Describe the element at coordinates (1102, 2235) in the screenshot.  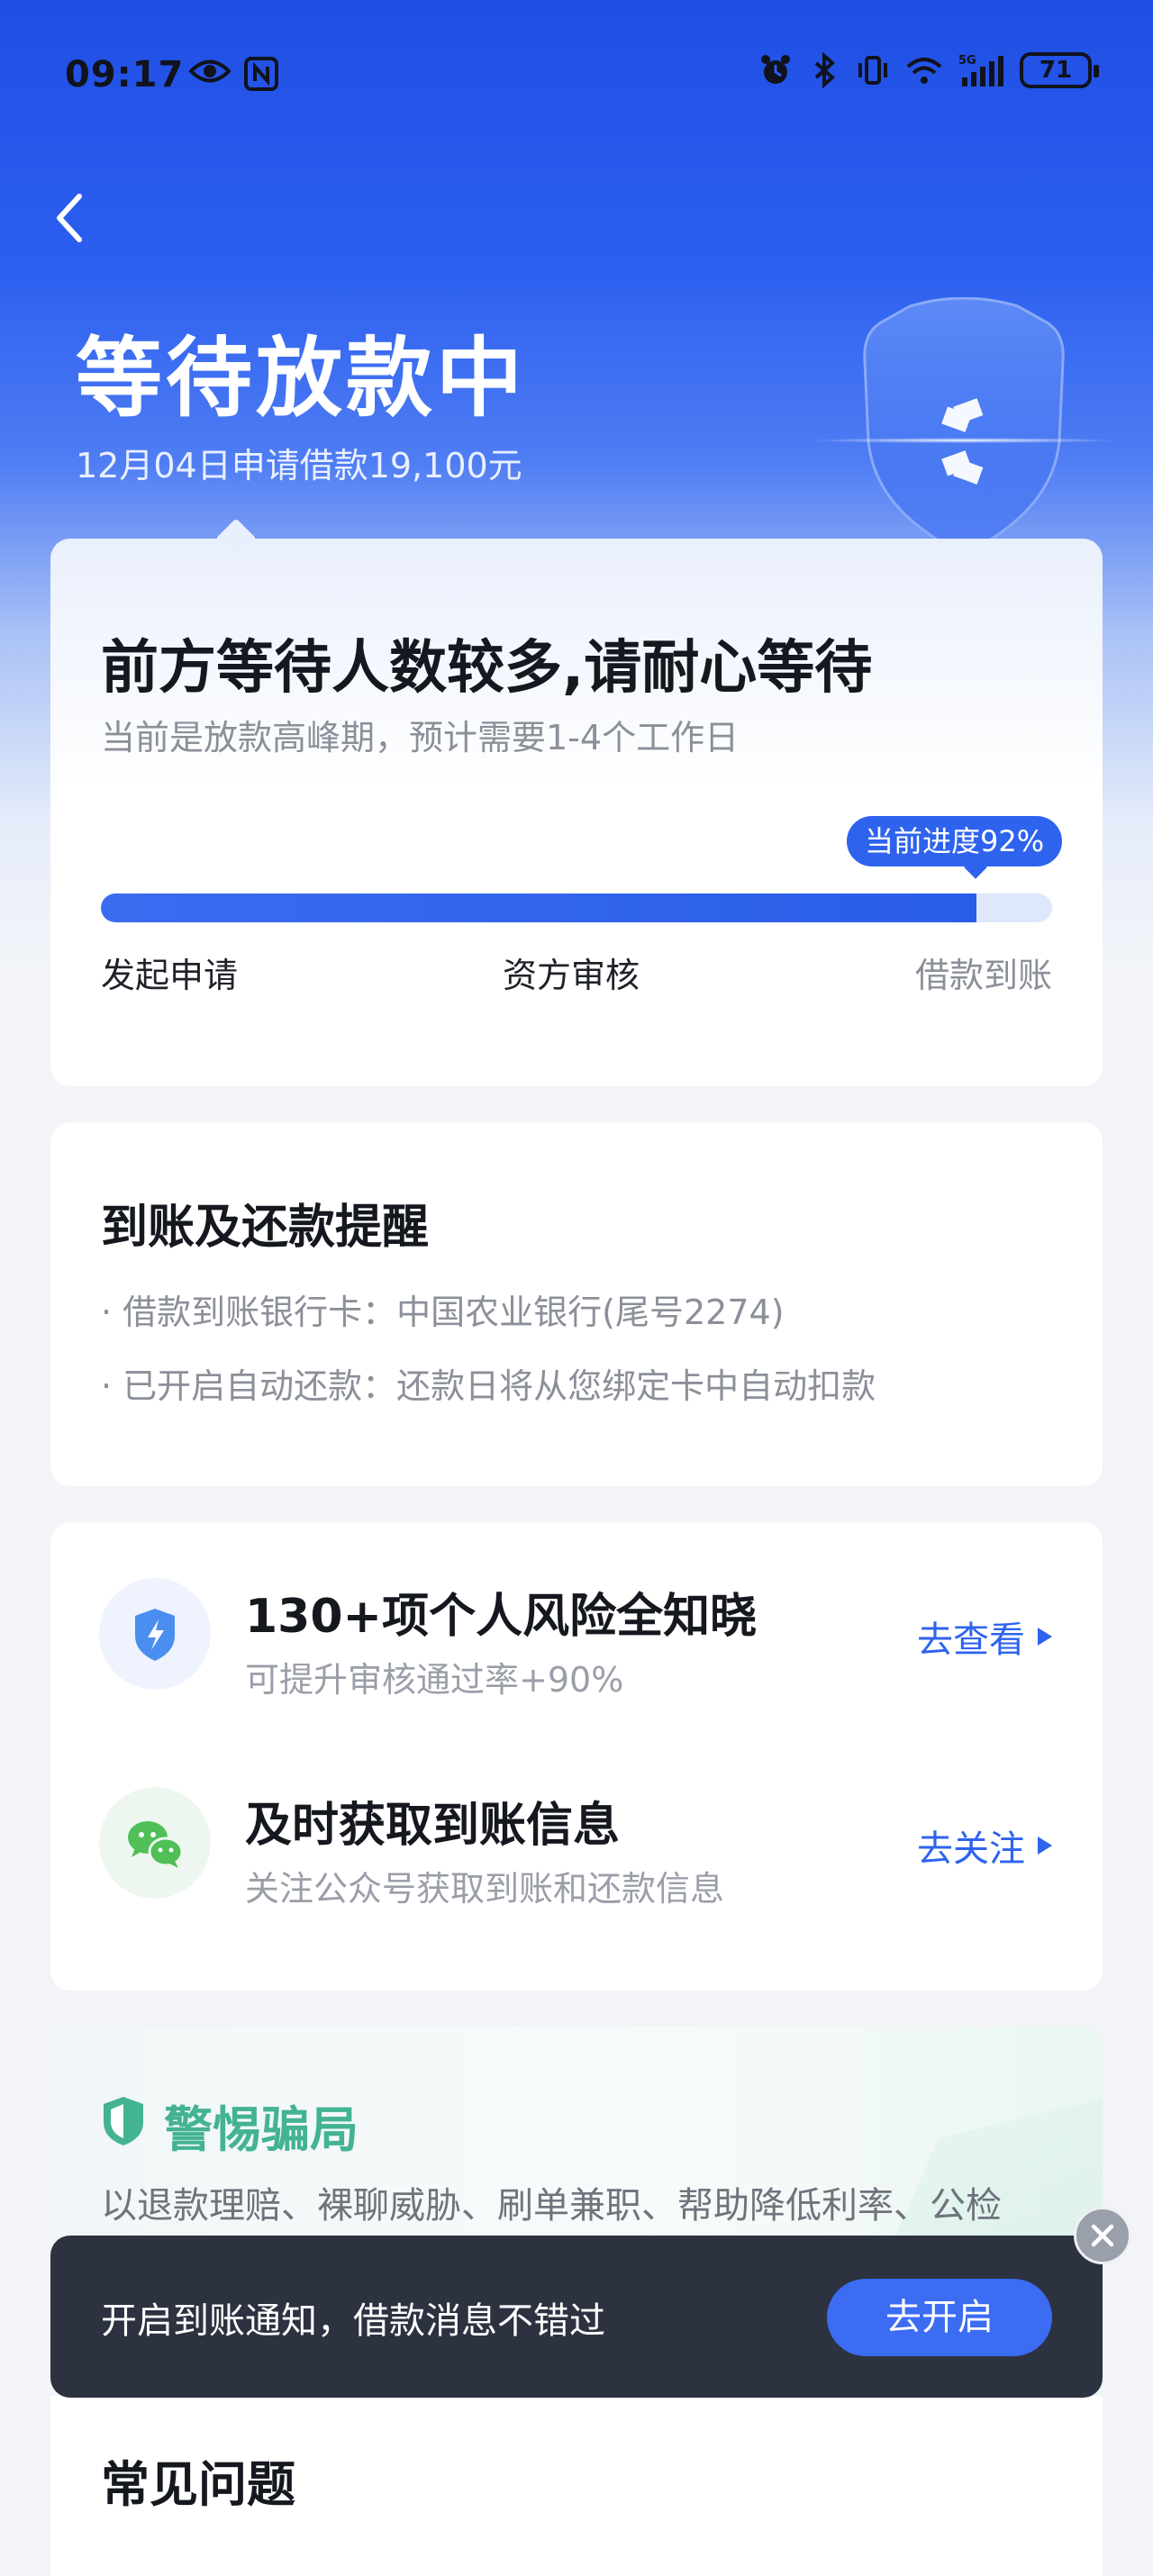
I see `close-icon` at that location.